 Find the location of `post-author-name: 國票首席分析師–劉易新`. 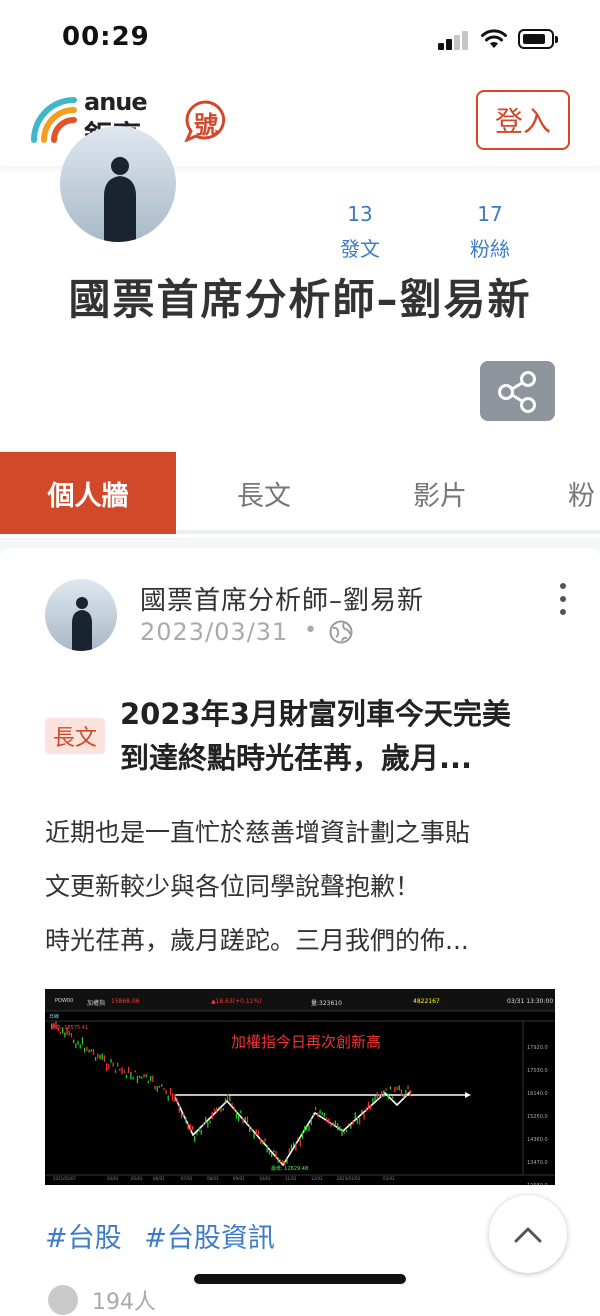

post-author-name: 國票首席分析師–劉易新 is located at coordinates (282, 598).